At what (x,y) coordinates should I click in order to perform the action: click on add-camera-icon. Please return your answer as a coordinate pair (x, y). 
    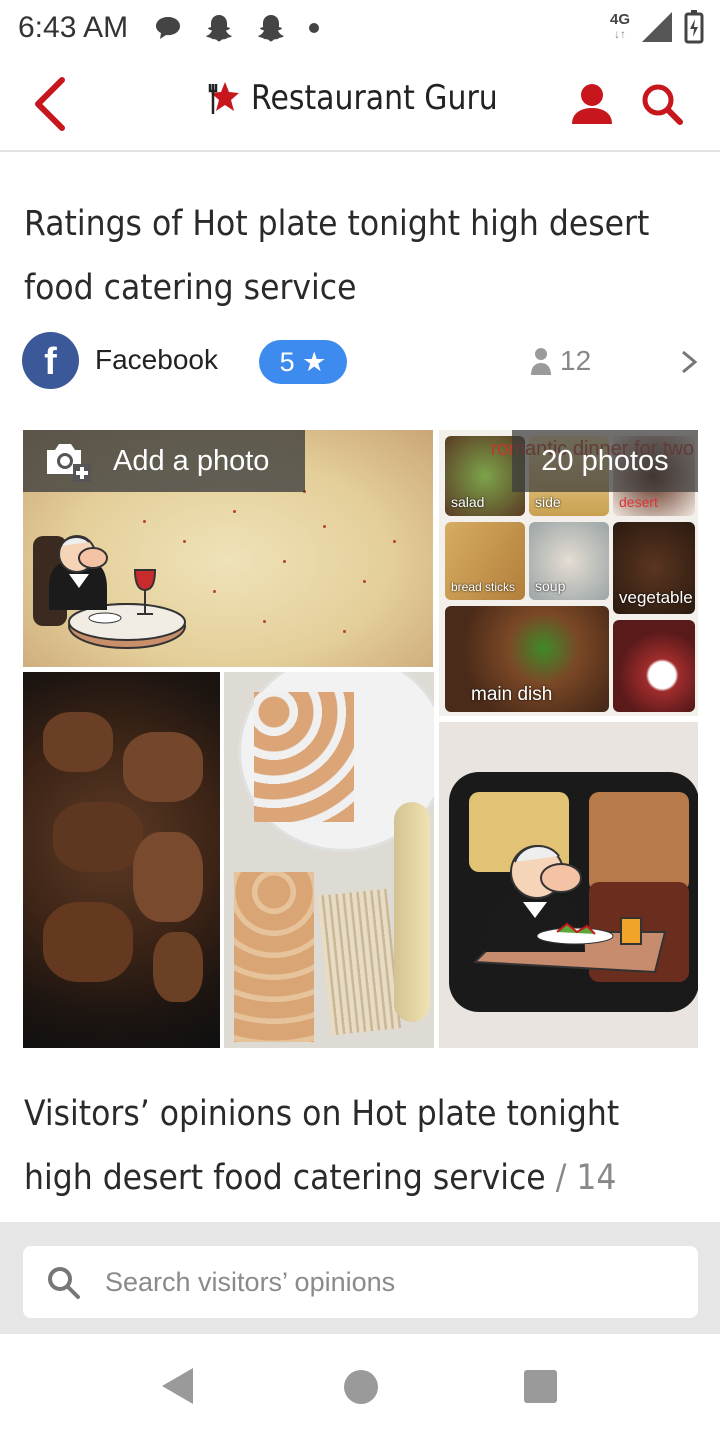
    Looking at the image, I should click on (69, 463).